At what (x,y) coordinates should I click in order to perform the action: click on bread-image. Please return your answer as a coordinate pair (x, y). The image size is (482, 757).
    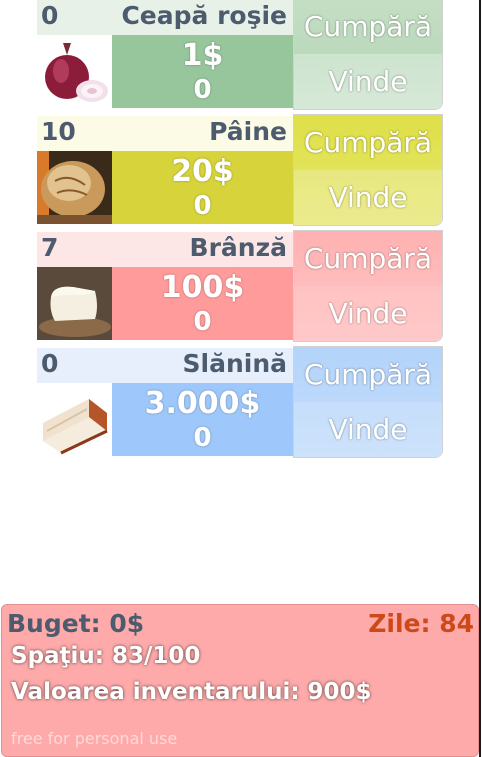
    Looking at the image, I should click on (74, 187).